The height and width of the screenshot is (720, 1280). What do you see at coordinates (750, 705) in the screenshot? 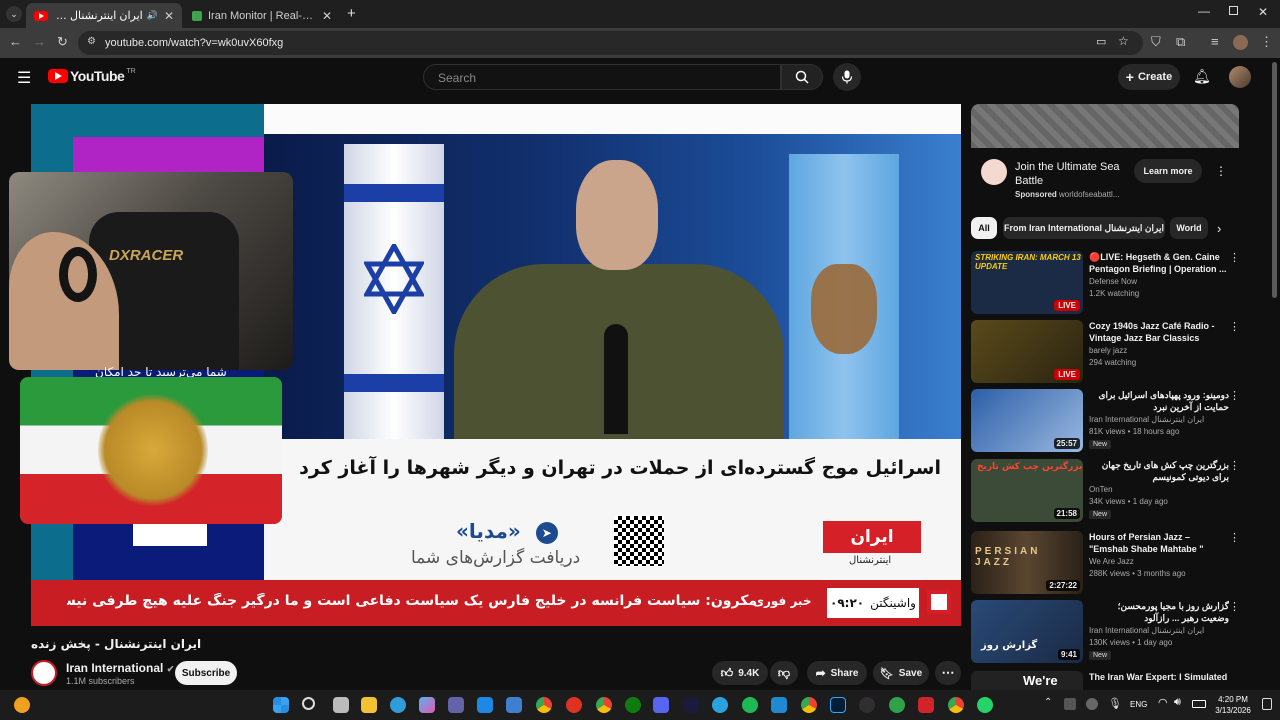
I see `spotify-icon` at bounding box center [750, 705].